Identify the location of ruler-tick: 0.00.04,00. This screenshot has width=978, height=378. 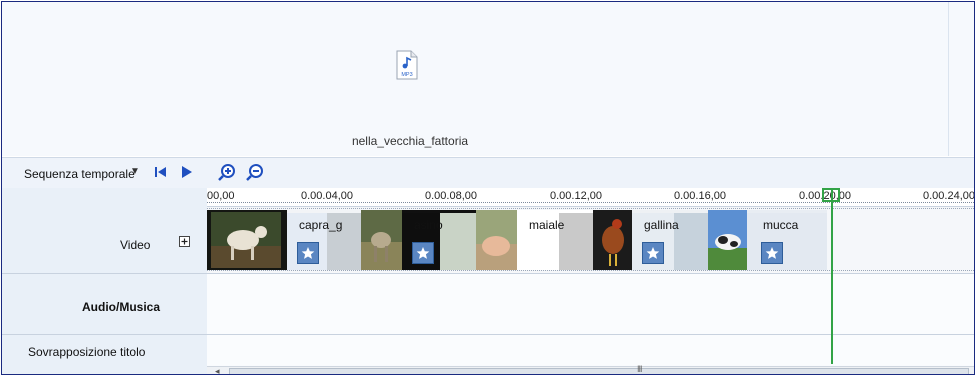
(327, 196).